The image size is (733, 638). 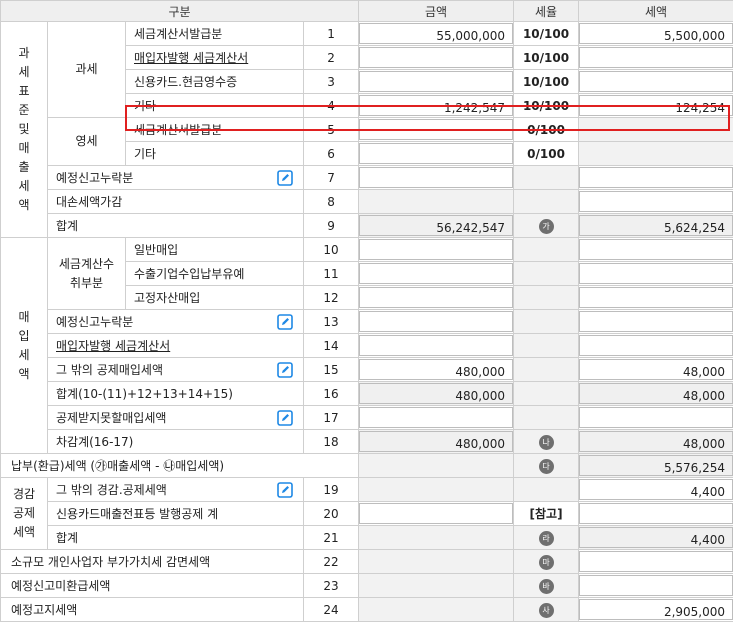 What do you see at coordinates (175, 225) in the screenshot?
I see `row-label: 합계` at bounding box center [175, 225].